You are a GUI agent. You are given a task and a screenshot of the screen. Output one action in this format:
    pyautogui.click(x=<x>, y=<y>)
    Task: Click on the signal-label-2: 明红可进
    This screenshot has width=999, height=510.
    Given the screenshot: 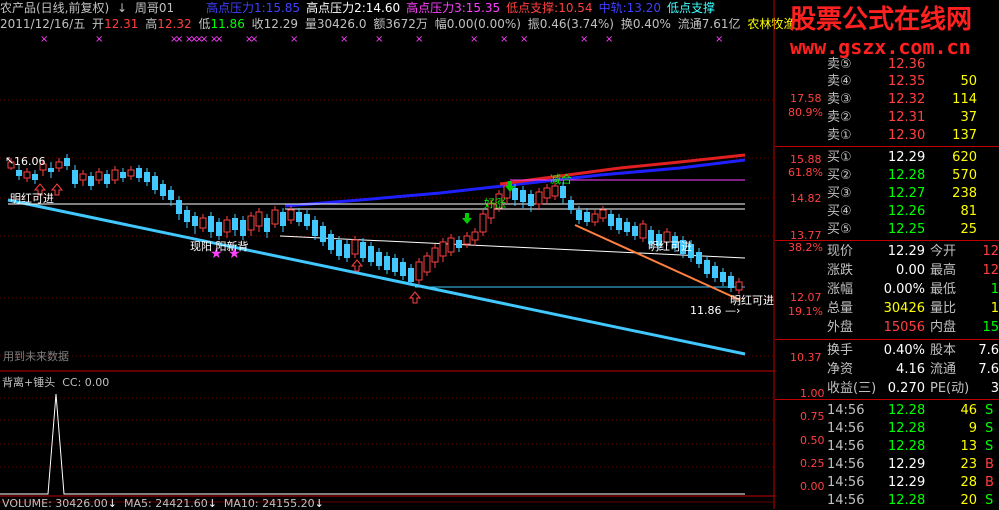 What is the action you would take?
    pyautogui.click(x=670, y=246)
    